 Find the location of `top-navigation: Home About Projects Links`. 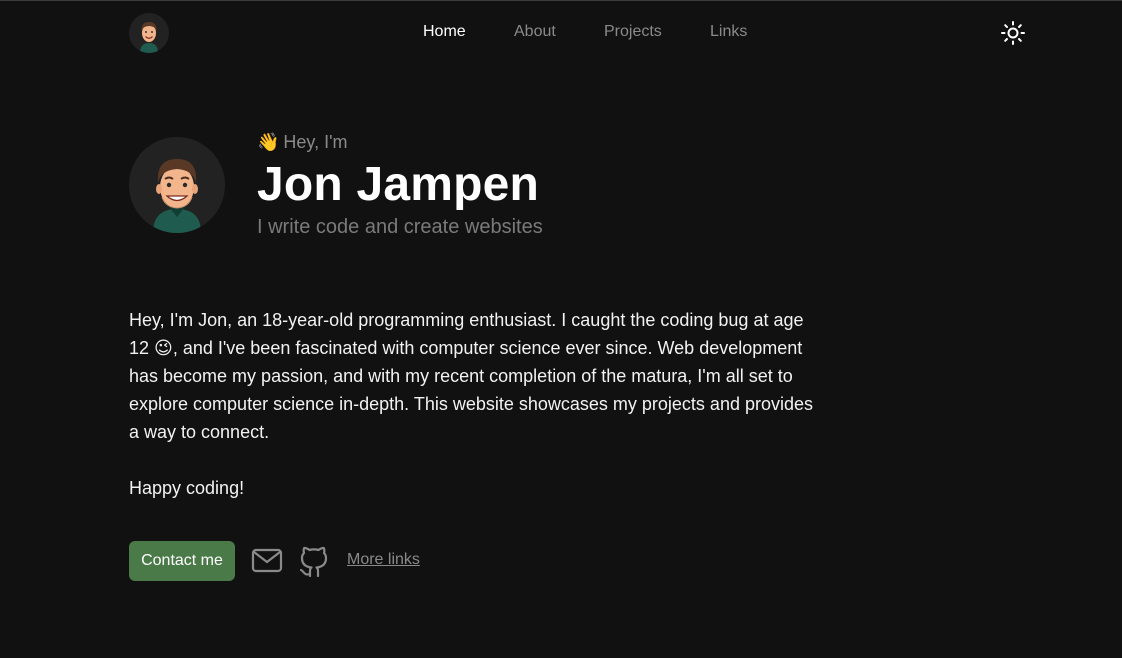

top-navigation: Home About Projects Links is located at coordinates (561, 32).